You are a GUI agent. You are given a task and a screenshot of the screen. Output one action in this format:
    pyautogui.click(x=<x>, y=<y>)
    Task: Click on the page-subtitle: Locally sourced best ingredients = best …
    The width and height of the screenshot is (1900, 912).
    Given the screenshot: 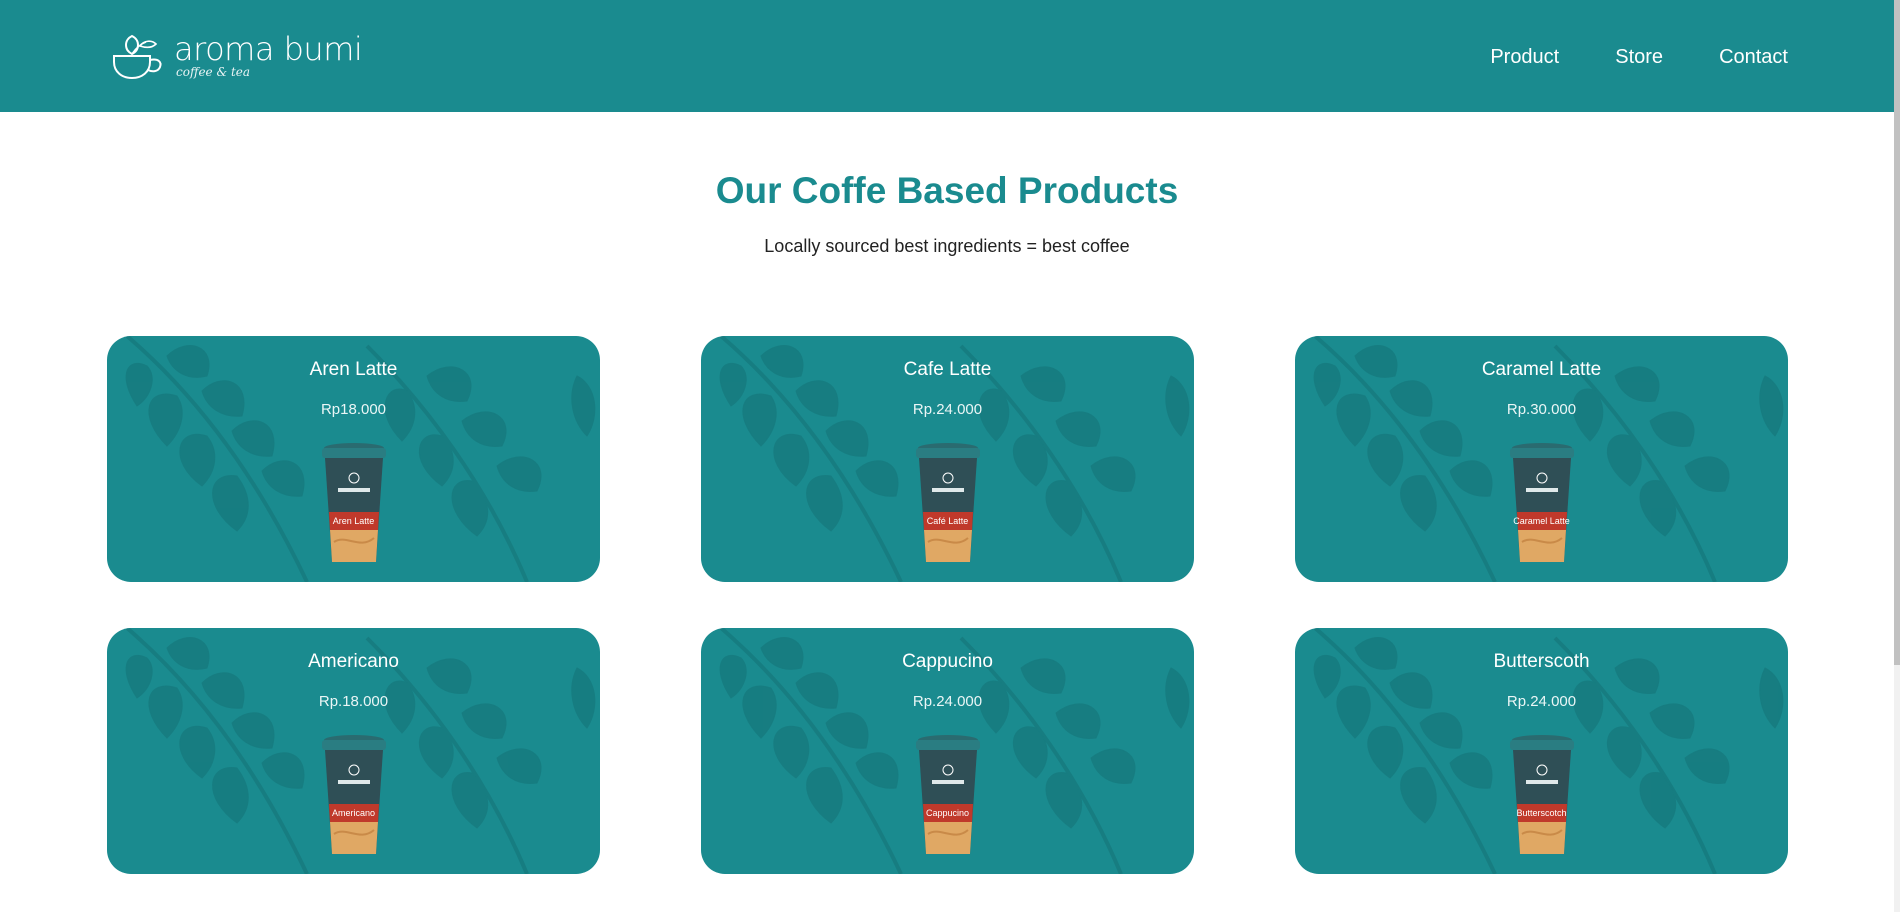 What is the action you would take?
    pyautogui.click(x=947, y=246)
    